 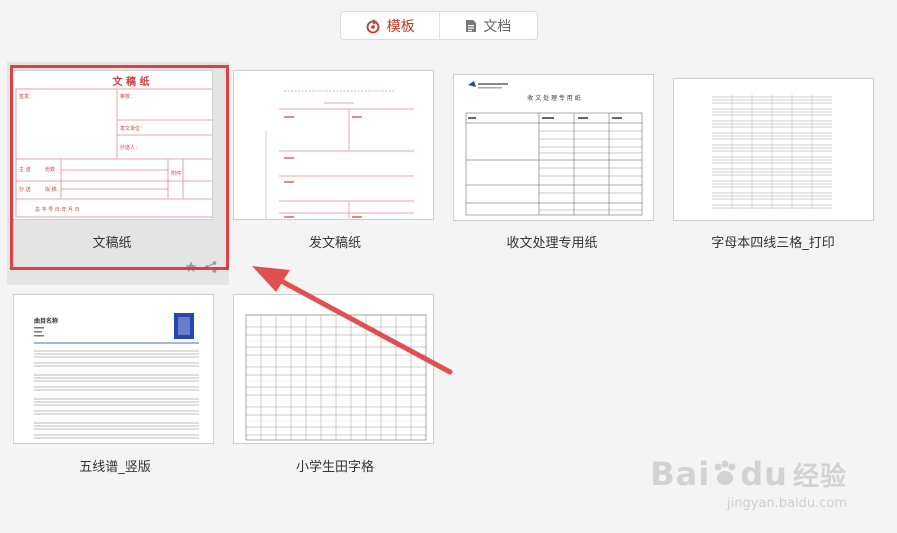 I want to click on template-name: 小学生田字格, so click(x=334, y=467).